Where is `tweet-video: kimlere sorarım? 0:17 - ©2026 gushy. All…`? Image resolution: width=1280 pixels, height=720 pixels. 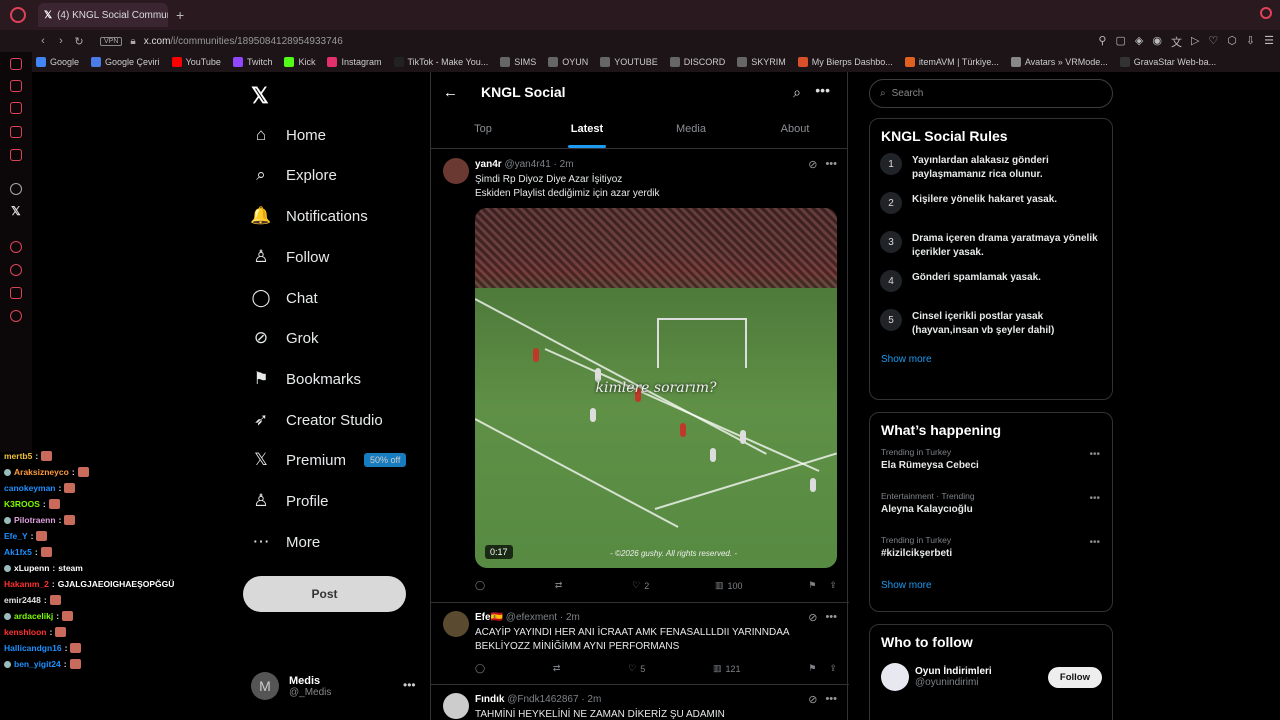
tweet-video: kimlere sorarım? 0:17 - ©2026 gushy. All… is located at coordinates (656, 388).